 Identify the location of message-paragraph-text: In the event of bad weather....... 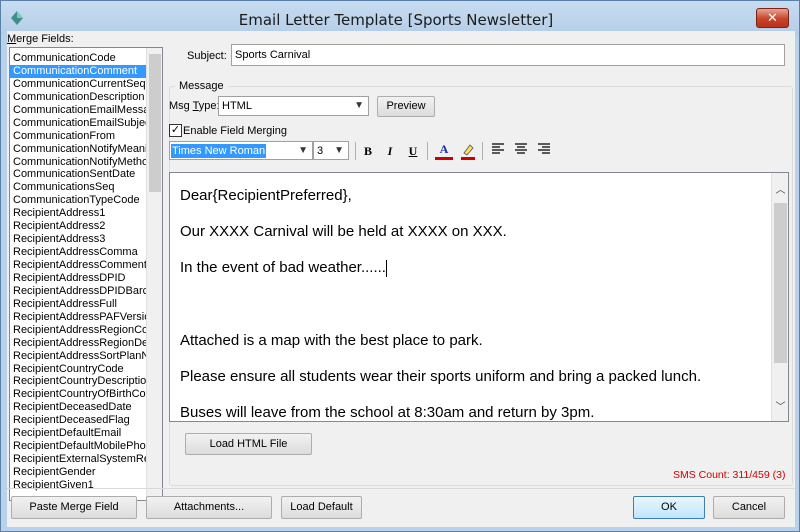
(283, 267).